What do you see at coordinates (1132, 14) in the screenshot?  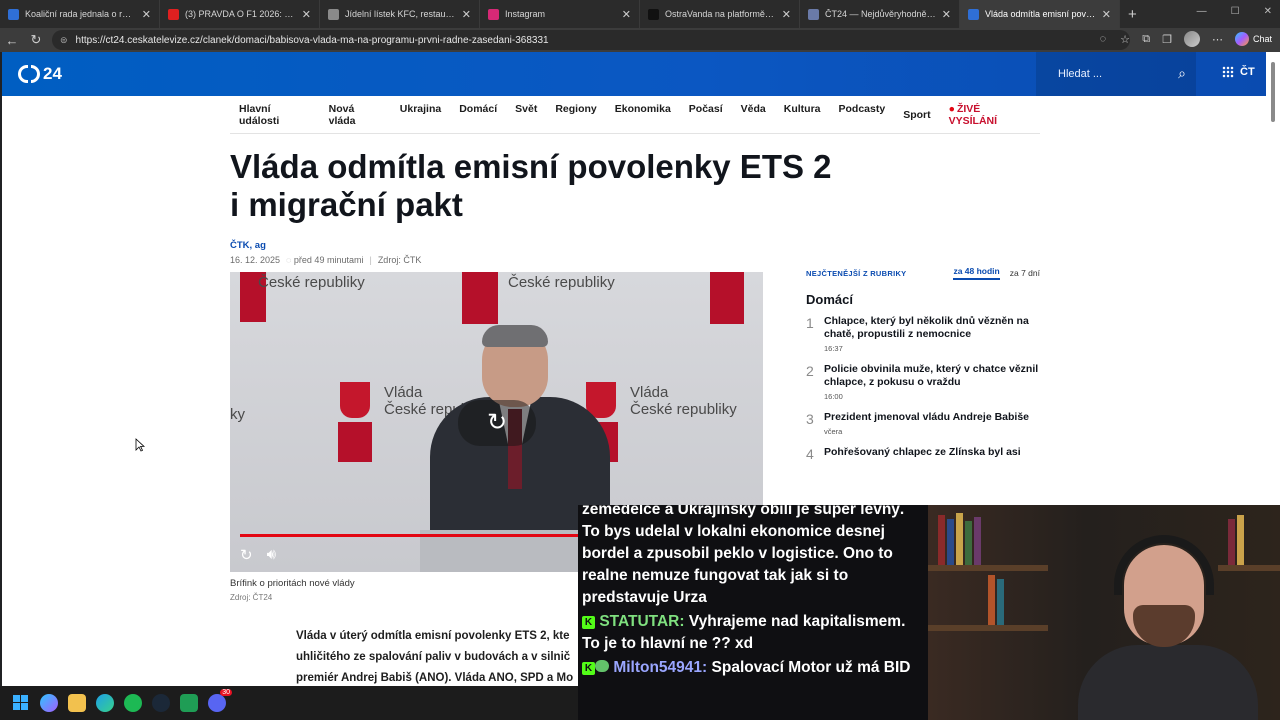 I see `new-tab-button: +` at bounding box center [1132, 14].